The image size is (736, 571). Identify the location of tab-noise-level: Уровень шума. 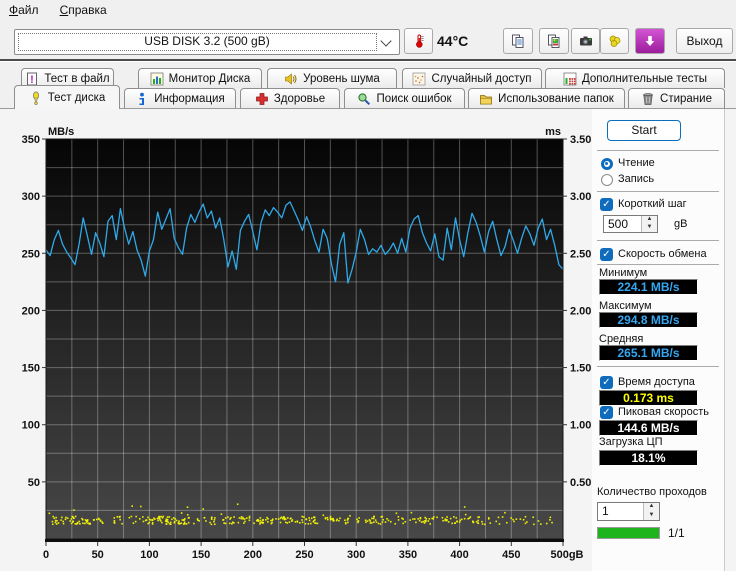
(332, 78).